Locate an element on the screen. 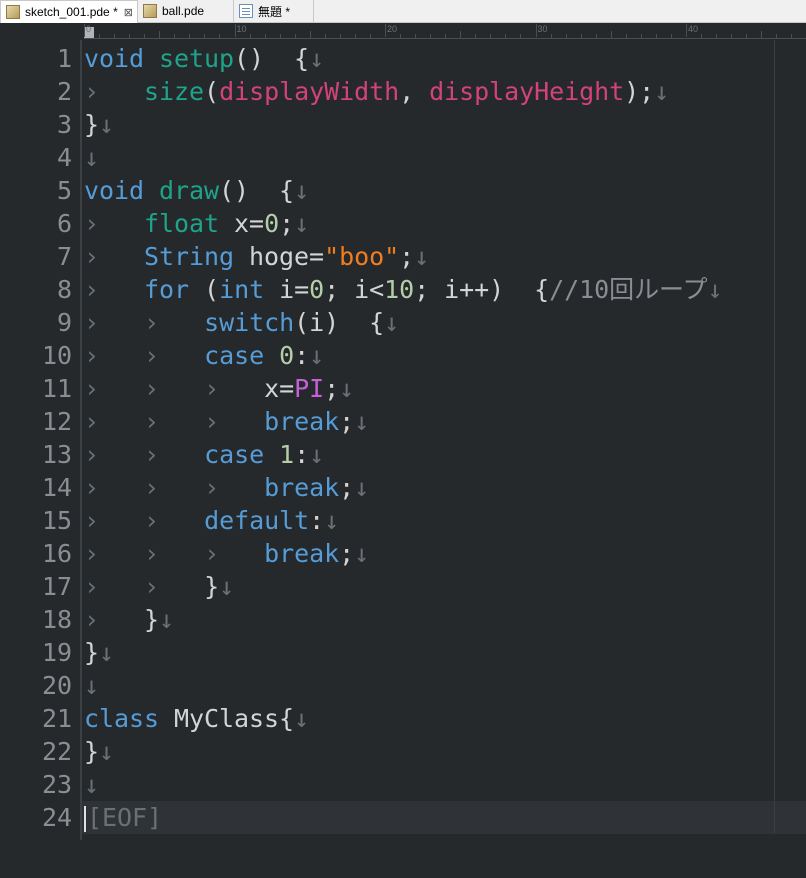  line-source: }↓ is located at coordinates (99, 652).